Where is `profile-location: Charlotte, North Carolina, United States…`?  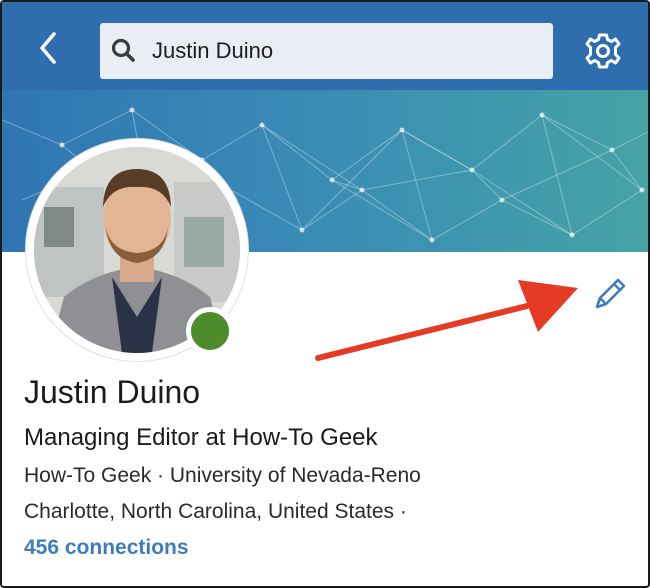 profile-location: Charlotte, North Carolina, United States… is located at coordinates (215, 511).